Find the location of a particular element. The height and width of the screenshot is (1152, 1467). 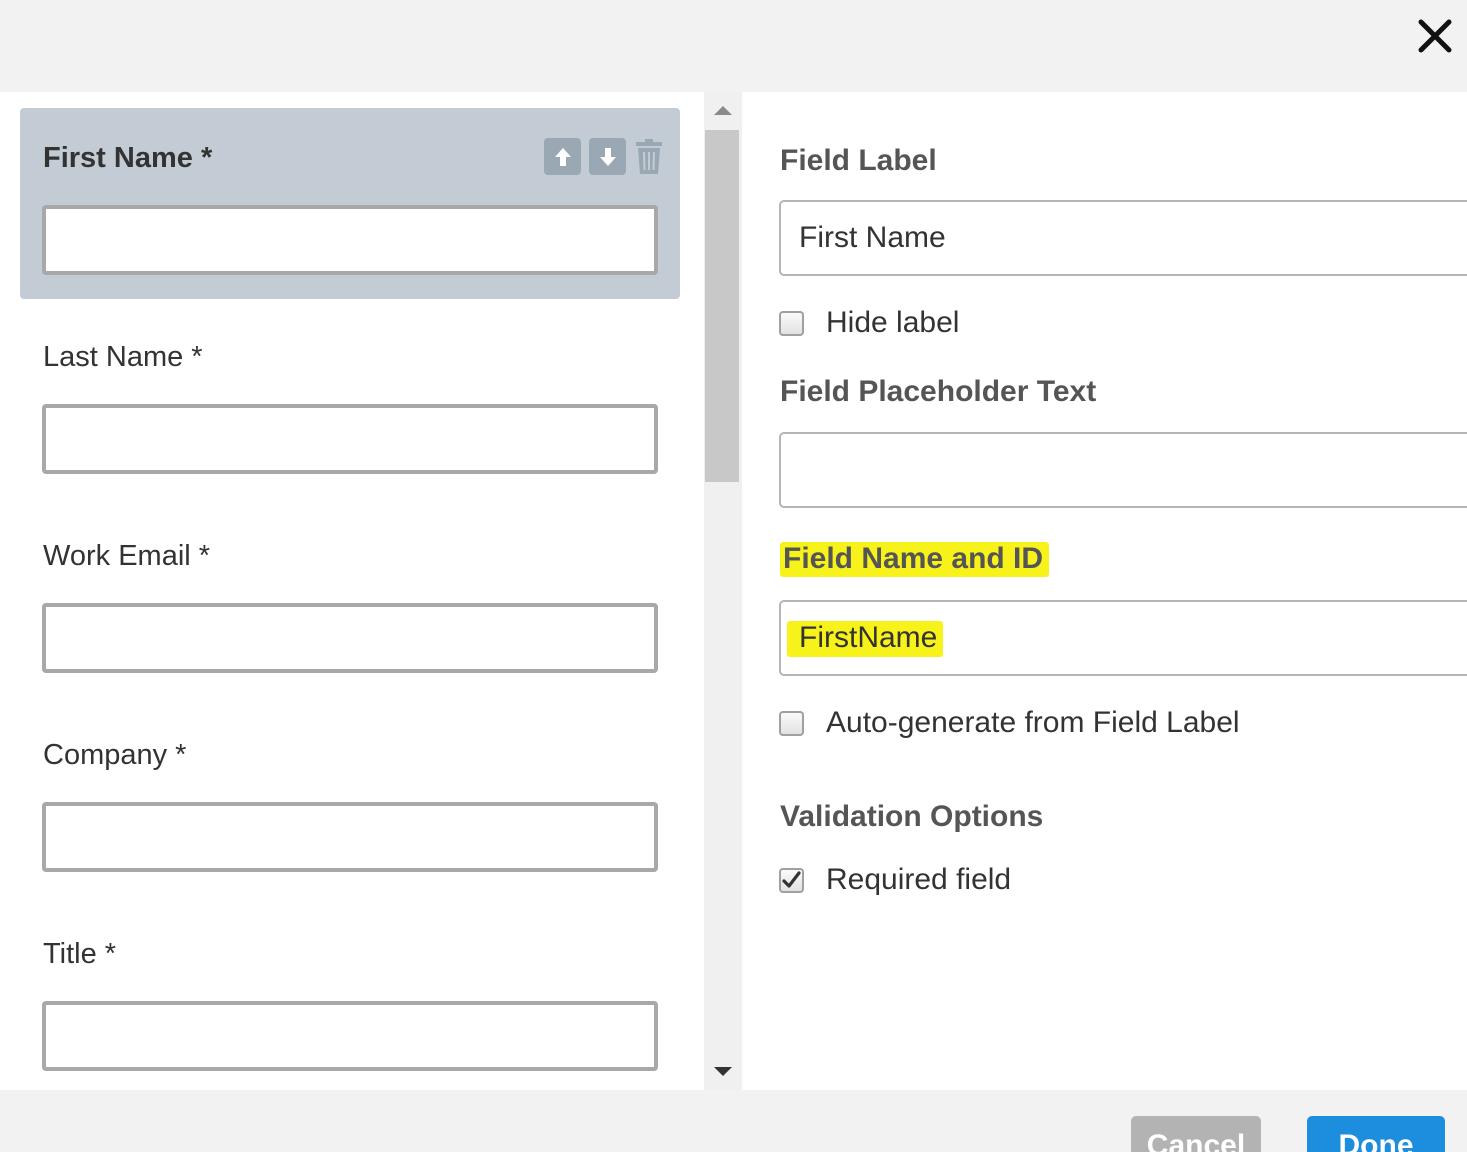

field-label: Company * is located at coordinates (115, 755).